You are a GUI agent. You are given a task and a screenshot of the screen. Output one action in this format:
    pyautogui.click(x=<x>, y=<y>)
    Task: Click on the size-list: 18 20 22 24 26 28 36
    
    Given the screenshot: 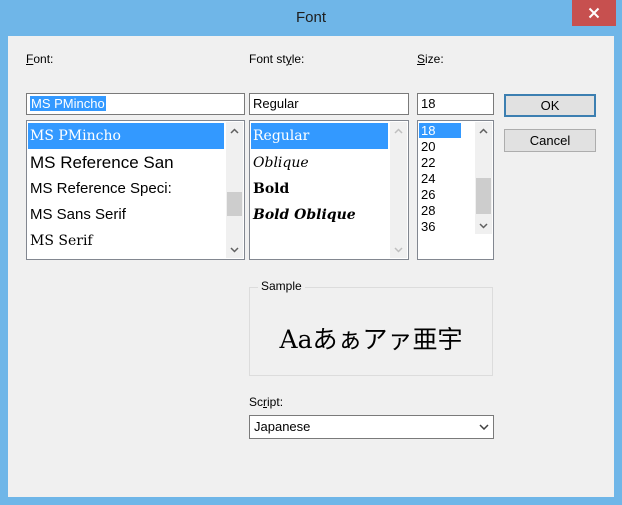 What is the action you would take?
    pyautogui.click(x=455, y=190)
    